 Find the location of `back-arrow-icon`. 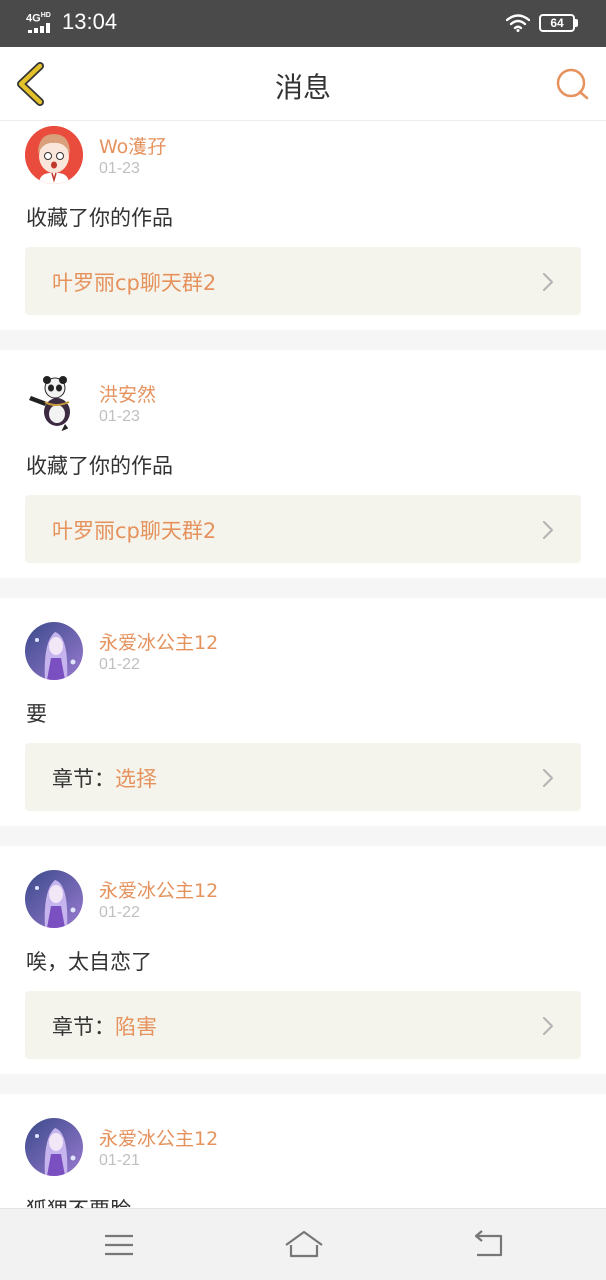

back-arrow-icon is located at coordinates (489, 1245).